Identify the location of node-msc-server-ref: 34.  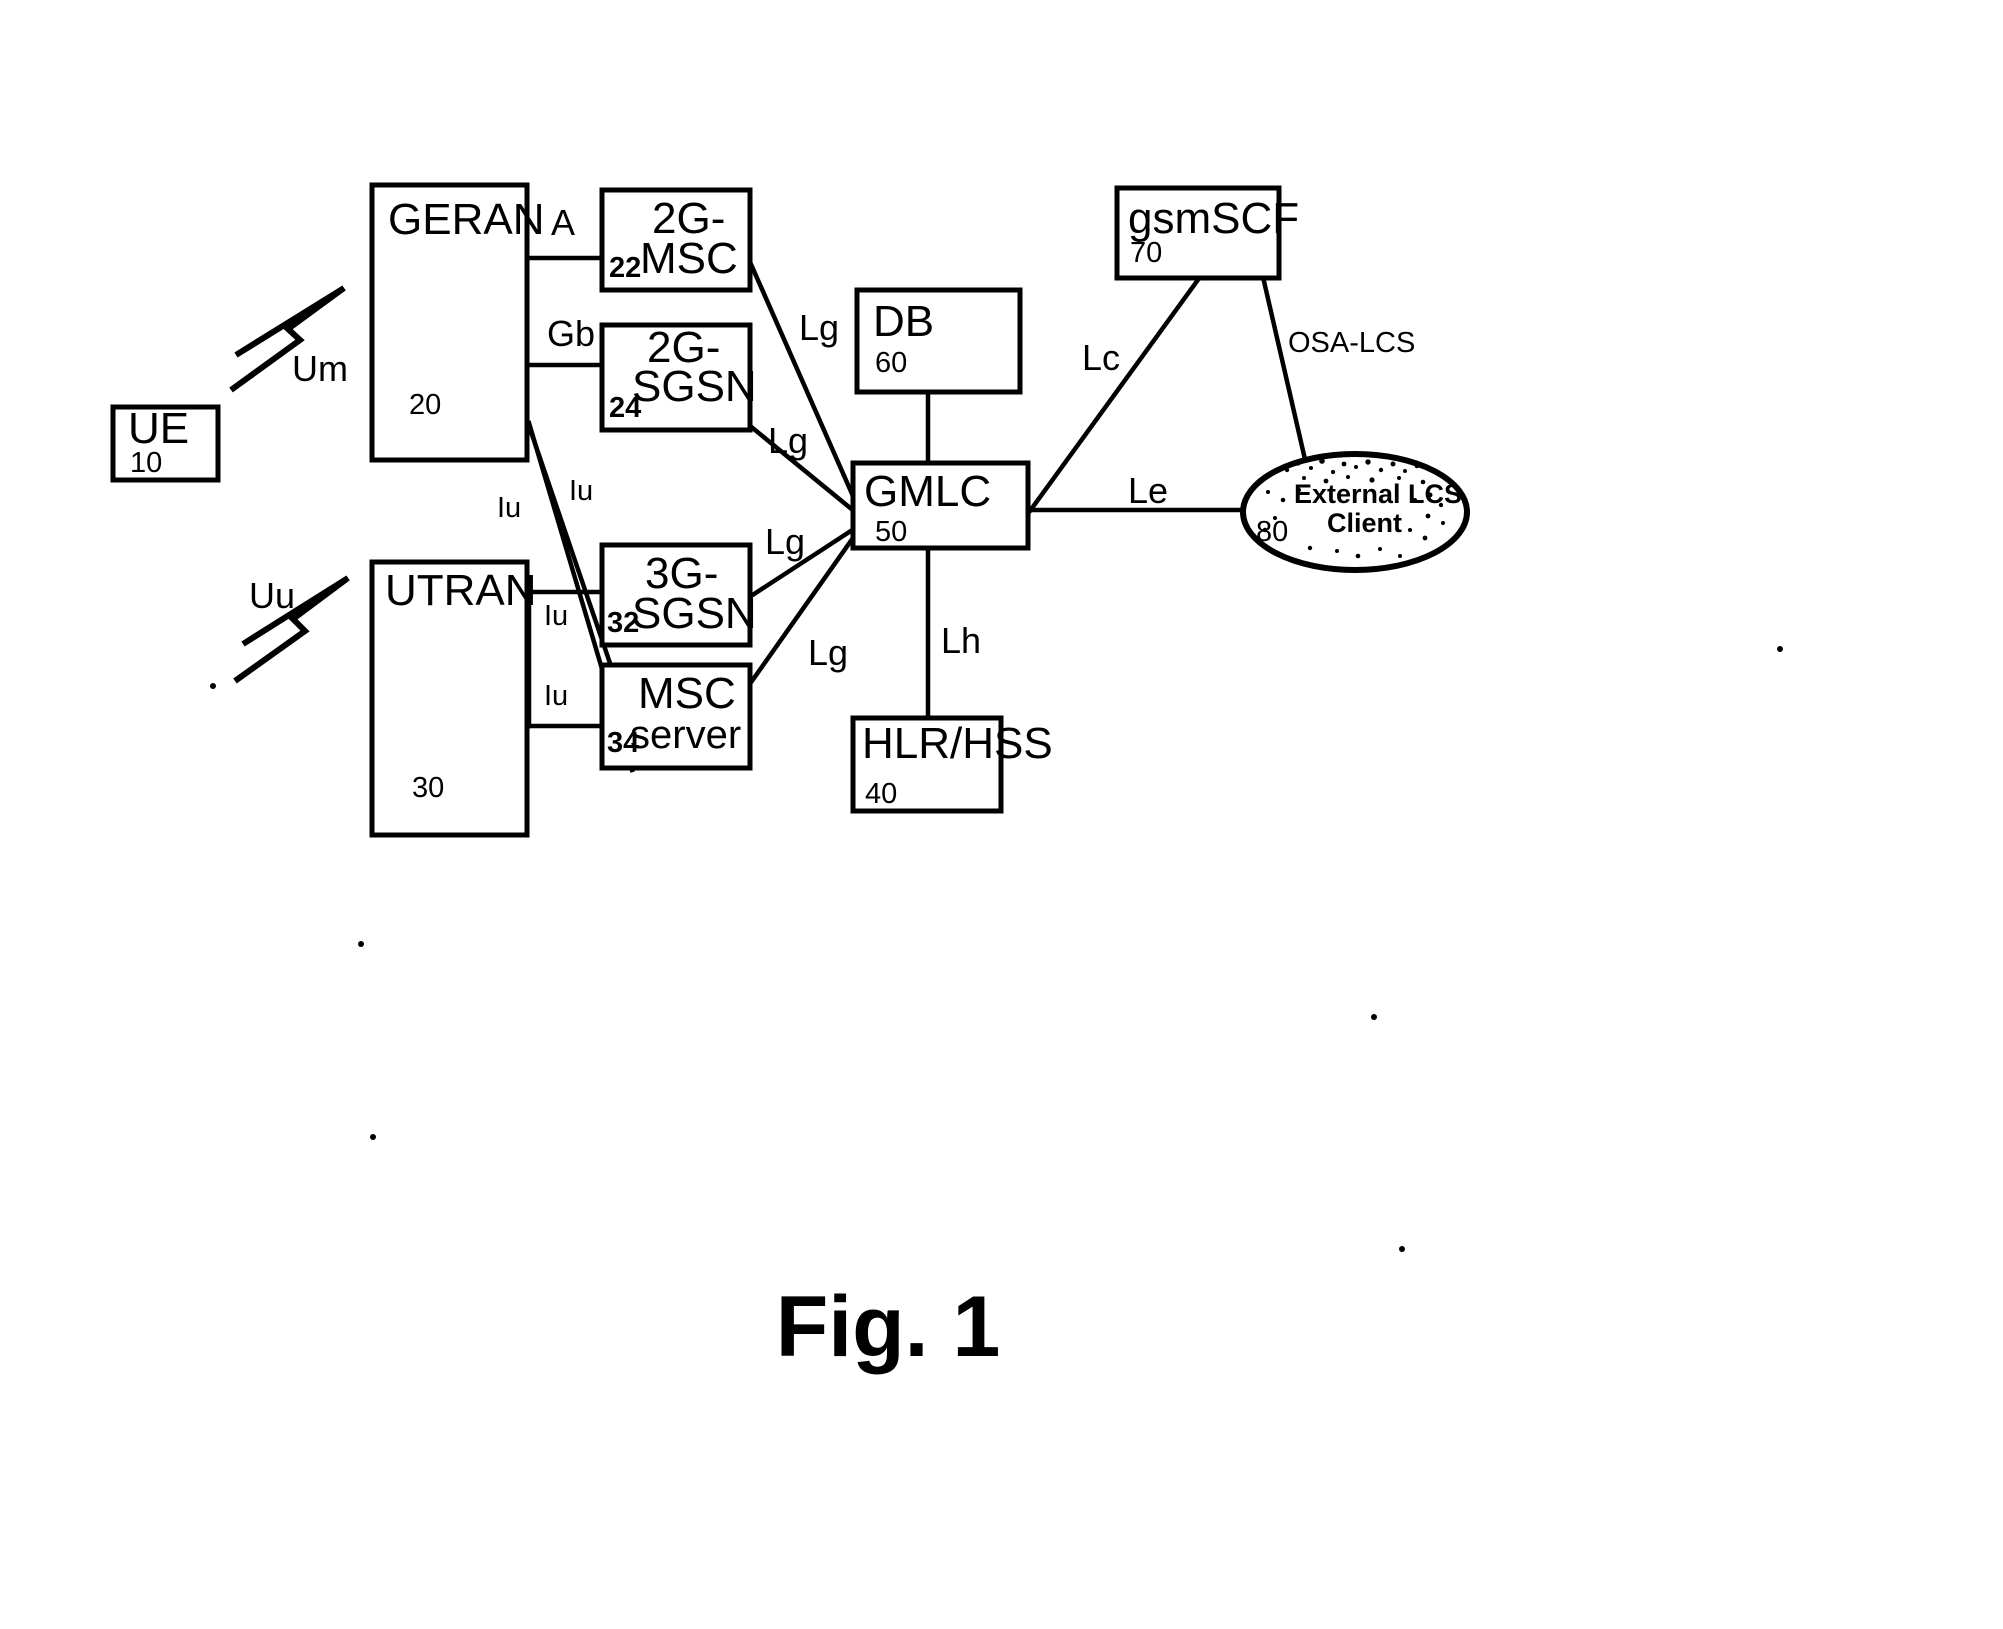
(623, 743).